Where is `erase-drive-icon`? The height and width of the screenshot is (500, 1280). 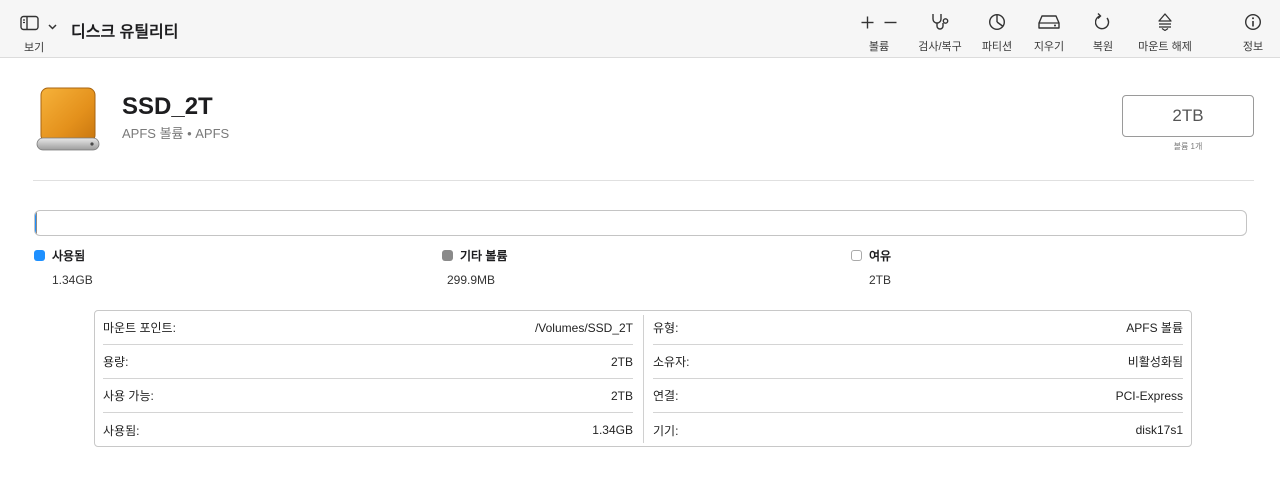
erase-drive-icon is located at coordinates (1049, 22).